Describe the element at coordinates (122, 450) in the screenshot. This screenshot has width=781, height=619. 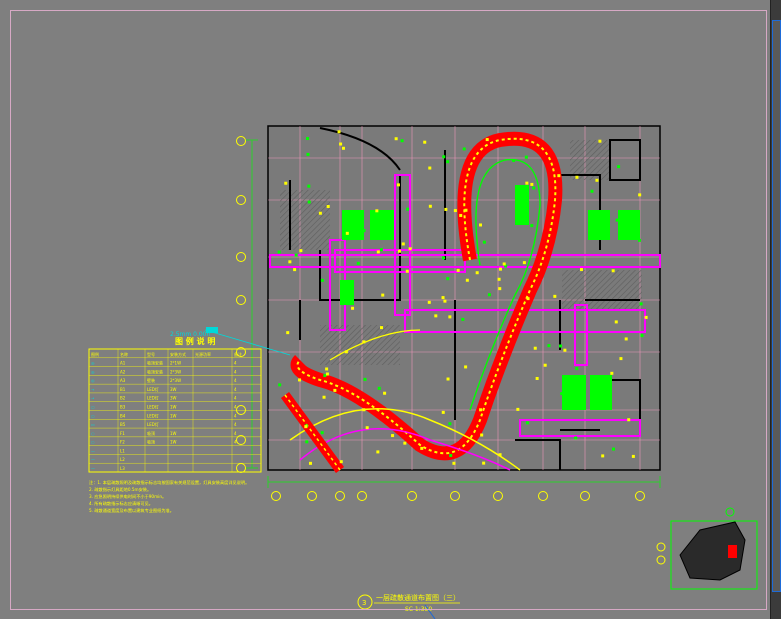
I see `legend-cell: L1` at that location.